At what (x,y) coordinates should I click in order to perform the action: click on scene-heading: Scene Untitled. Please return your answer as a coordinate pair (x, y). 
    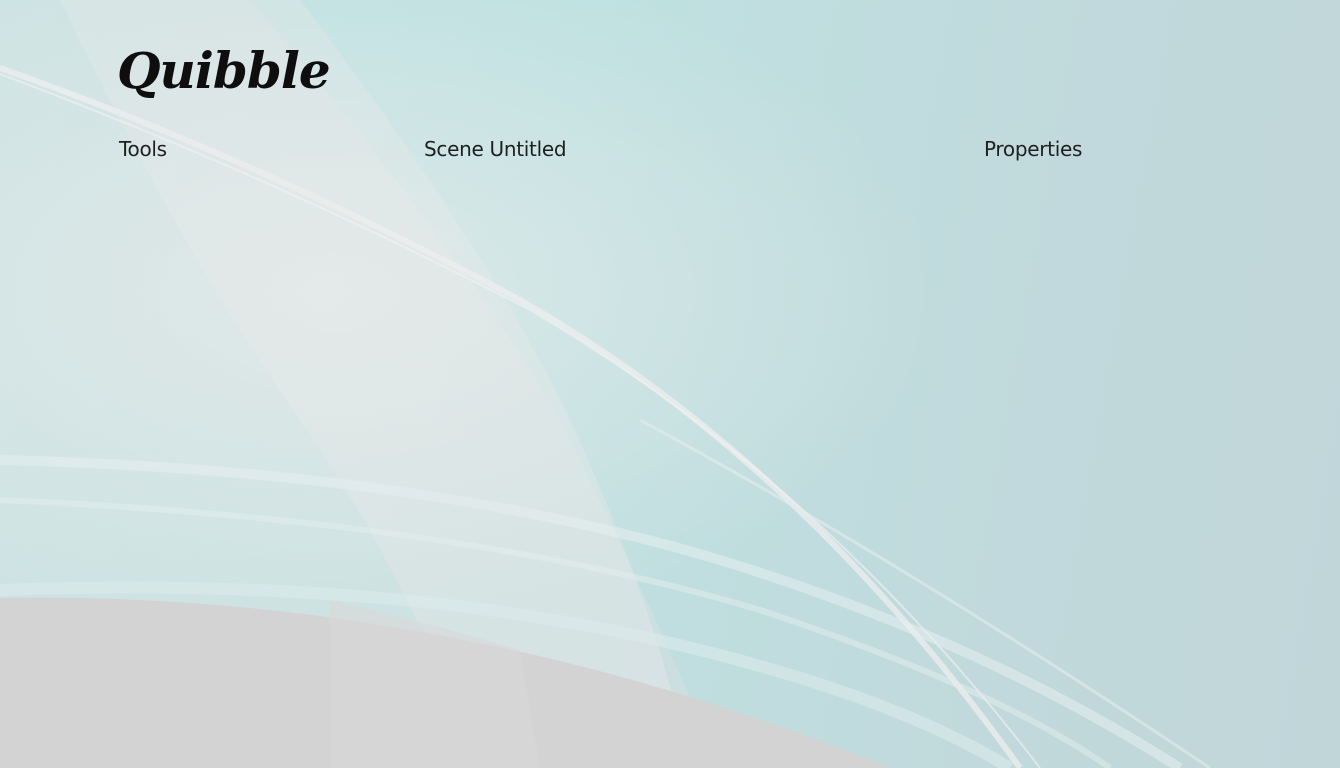
    Looking at the image, I should click on (495, 149).